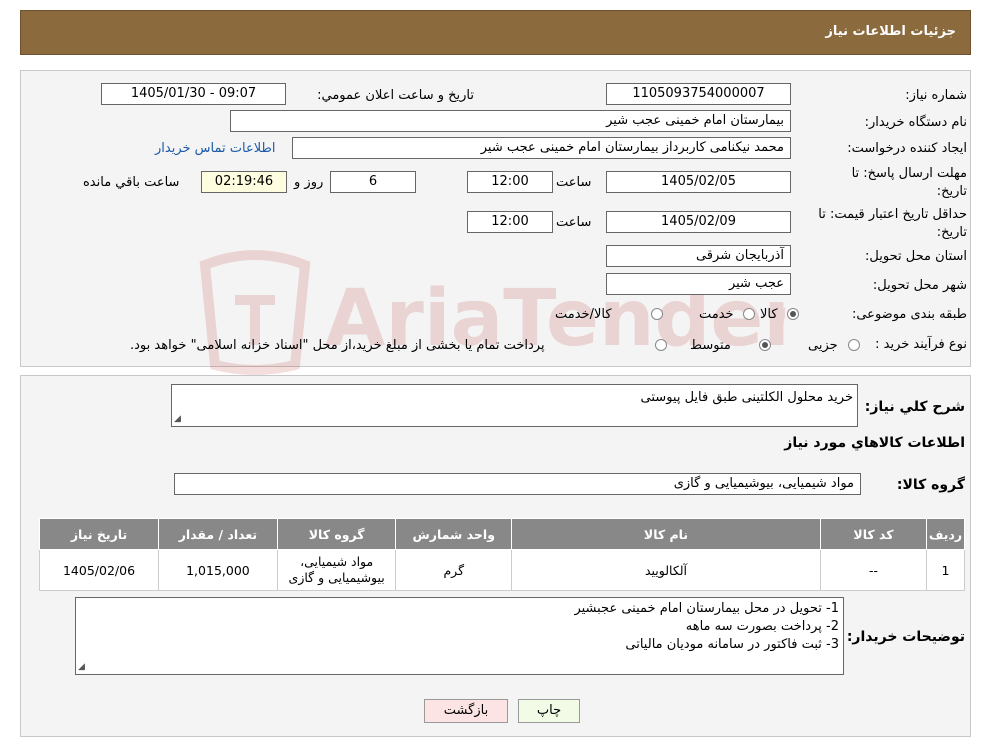  What do you see at coordinates (873, 534) in the screenshot?
I see `col-code: کد کالا` at bounding box center [873, 534].